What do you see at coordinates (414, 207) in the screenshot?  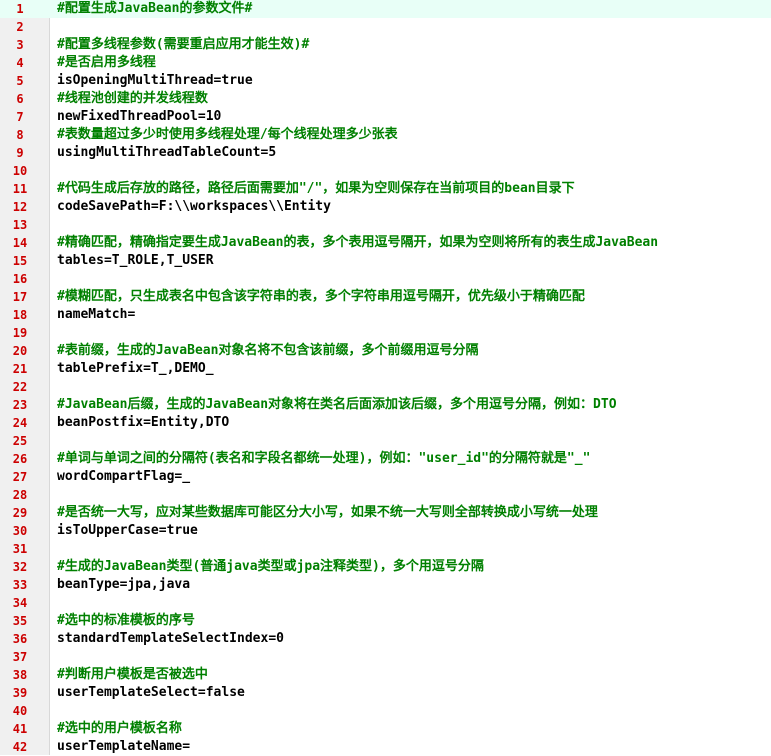 I see `line-code: codeSavePath=F:\\workspaces\\Entity` at bounding box center [414, 207].